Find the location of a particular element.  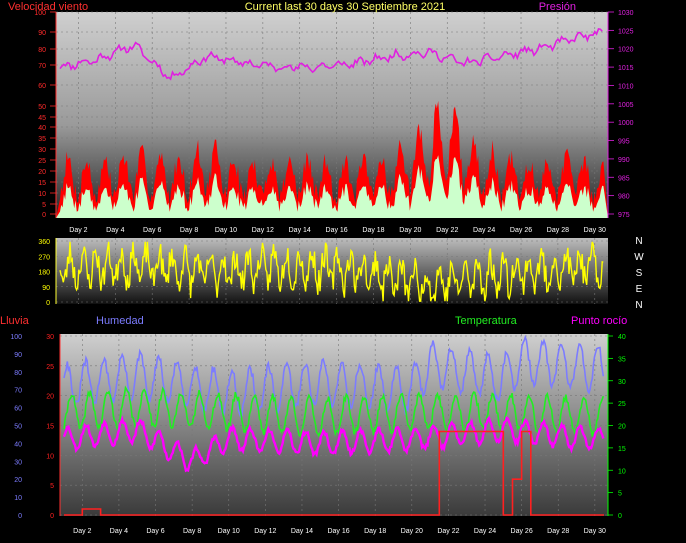

tick-label-humidity: 80 is located at coordinates (18, 373).